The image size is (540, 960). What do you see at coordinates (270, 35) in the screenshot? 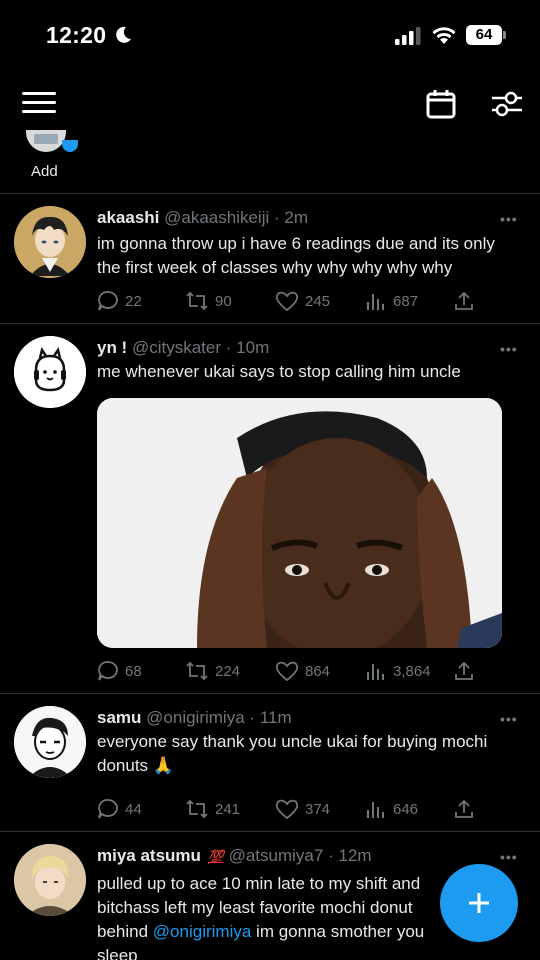
I see `status-bar: 12:20 64` at bounding box center [270, 35].